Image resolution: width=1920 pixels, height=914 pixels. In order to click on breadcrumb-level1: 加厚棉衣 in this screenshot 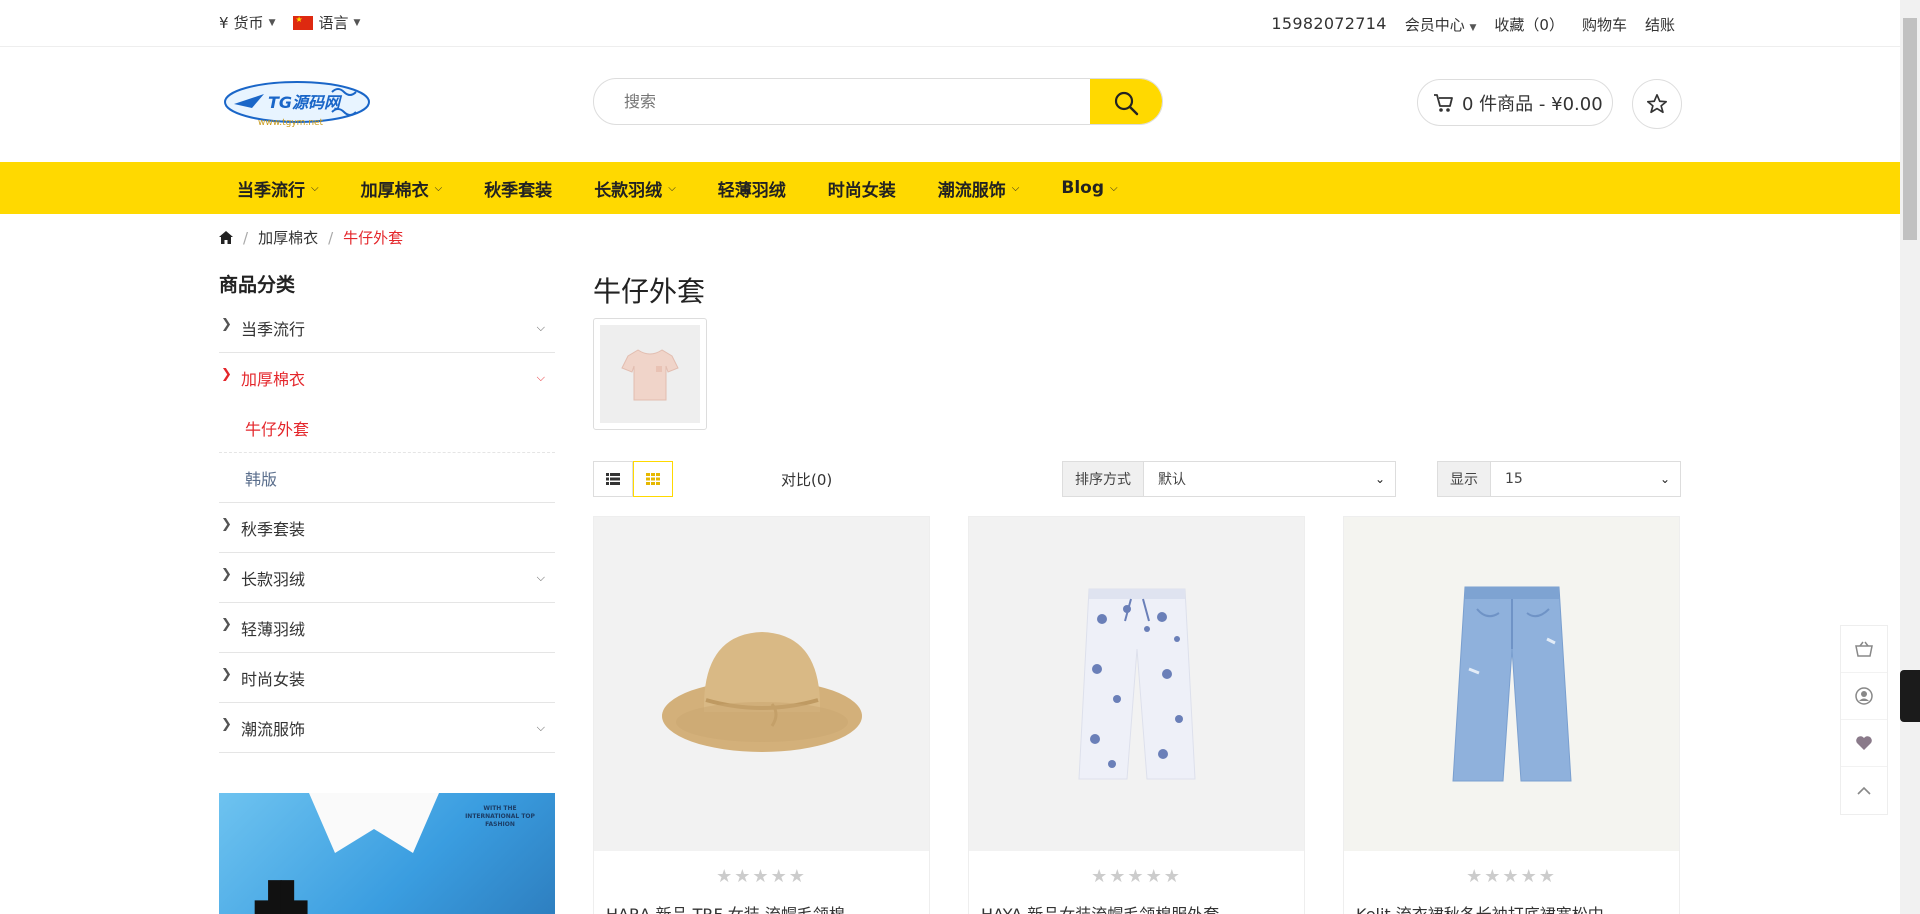, I will do `click(288, 237)`.